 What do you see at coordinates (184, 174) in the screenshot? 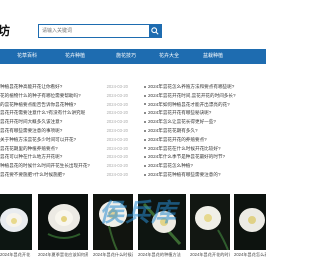
I see `news-title: 2024年昙花种植有哪些需要注意的?` at bounding box center [184, 174].